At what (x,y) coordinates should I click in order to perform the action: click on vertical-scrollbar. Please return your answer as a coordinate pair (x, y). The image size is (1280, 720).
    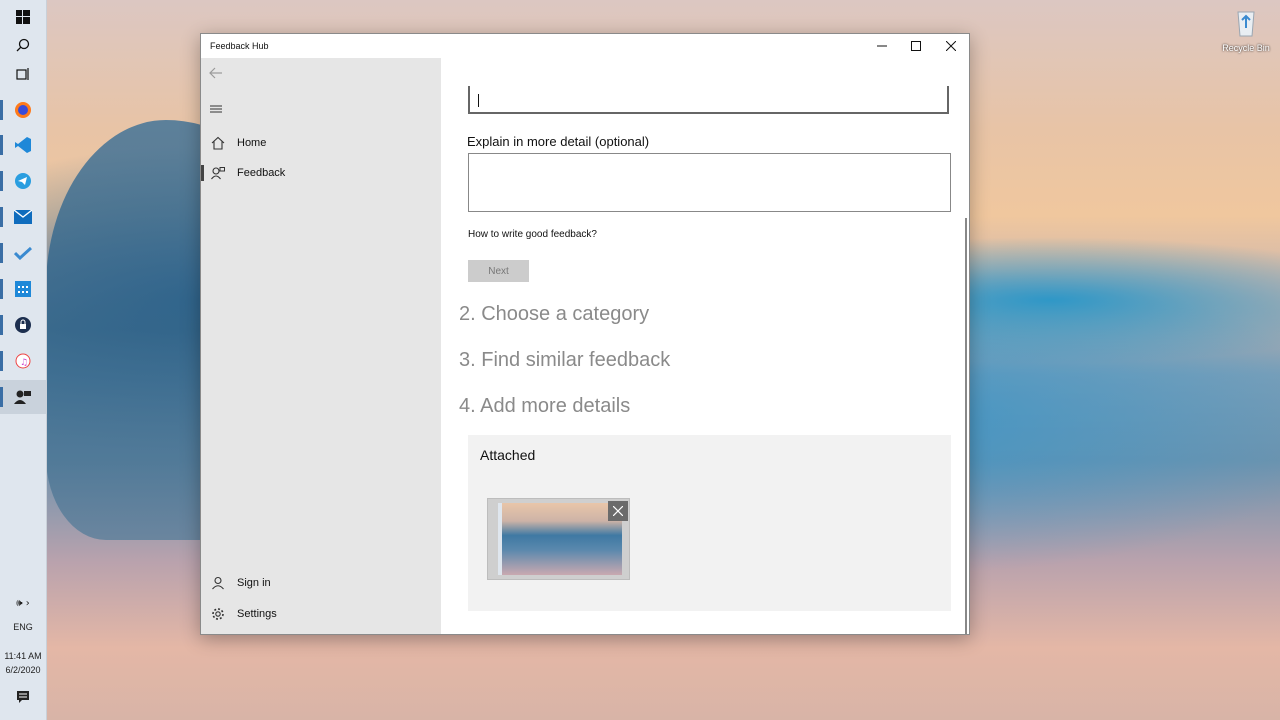
    Looking at the image, I should click on (966, 426).